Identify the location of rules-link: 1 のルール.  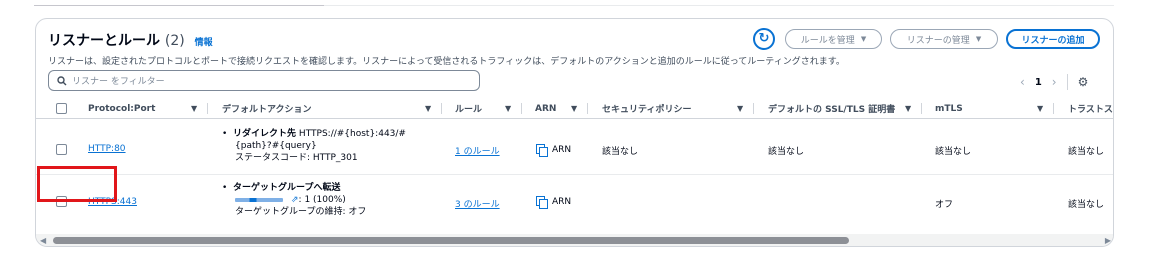
(477, 150).